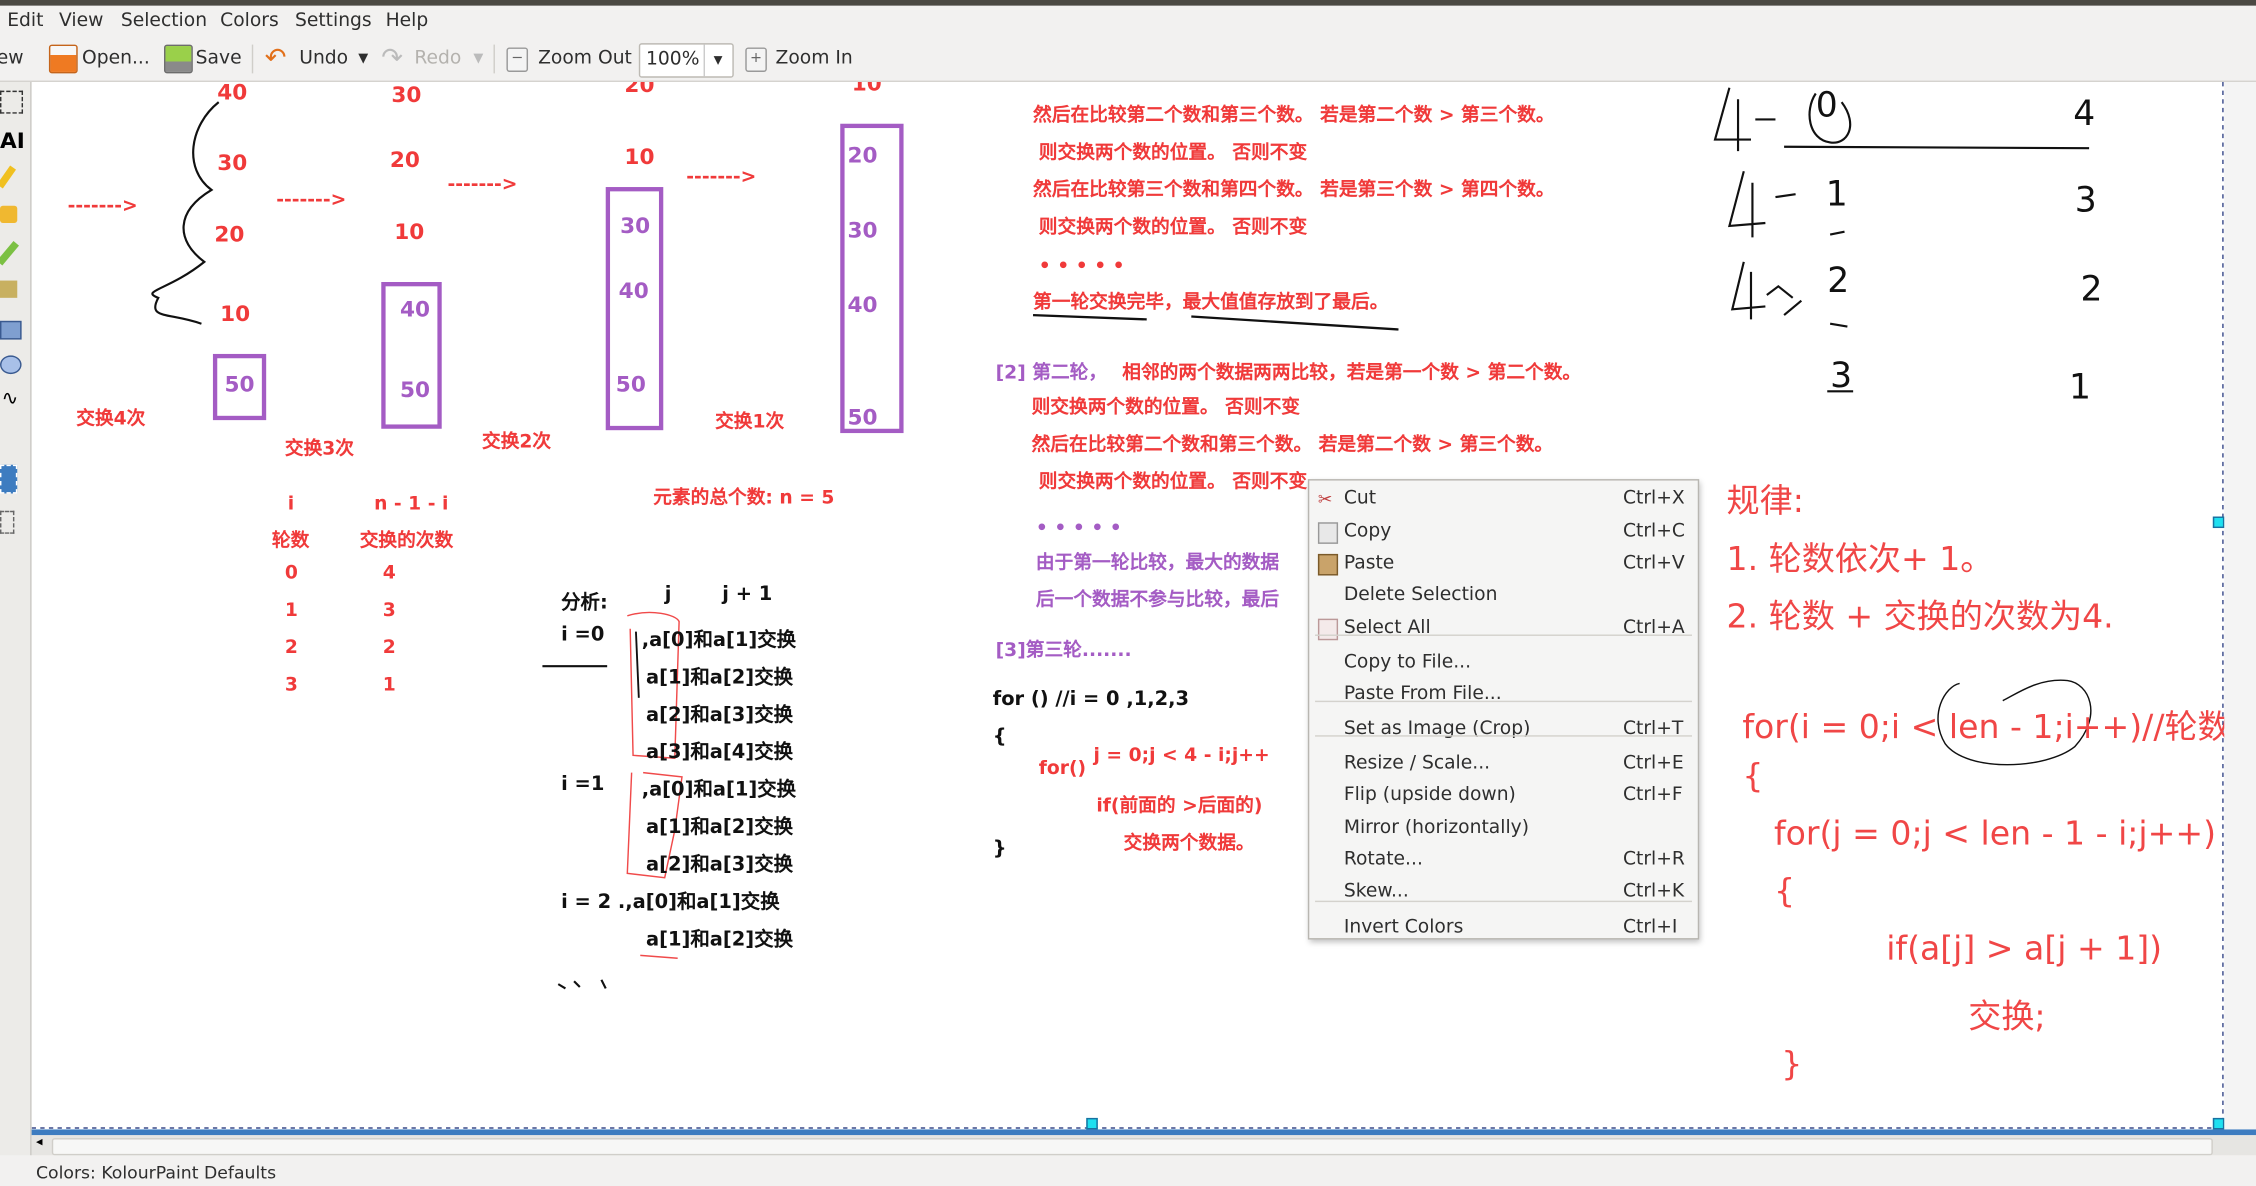 The image size is (2256, 1186). Describe the element at coordinates (9, 398) in the screenshot. I see `curve-tool-icon: ∿` at that location.